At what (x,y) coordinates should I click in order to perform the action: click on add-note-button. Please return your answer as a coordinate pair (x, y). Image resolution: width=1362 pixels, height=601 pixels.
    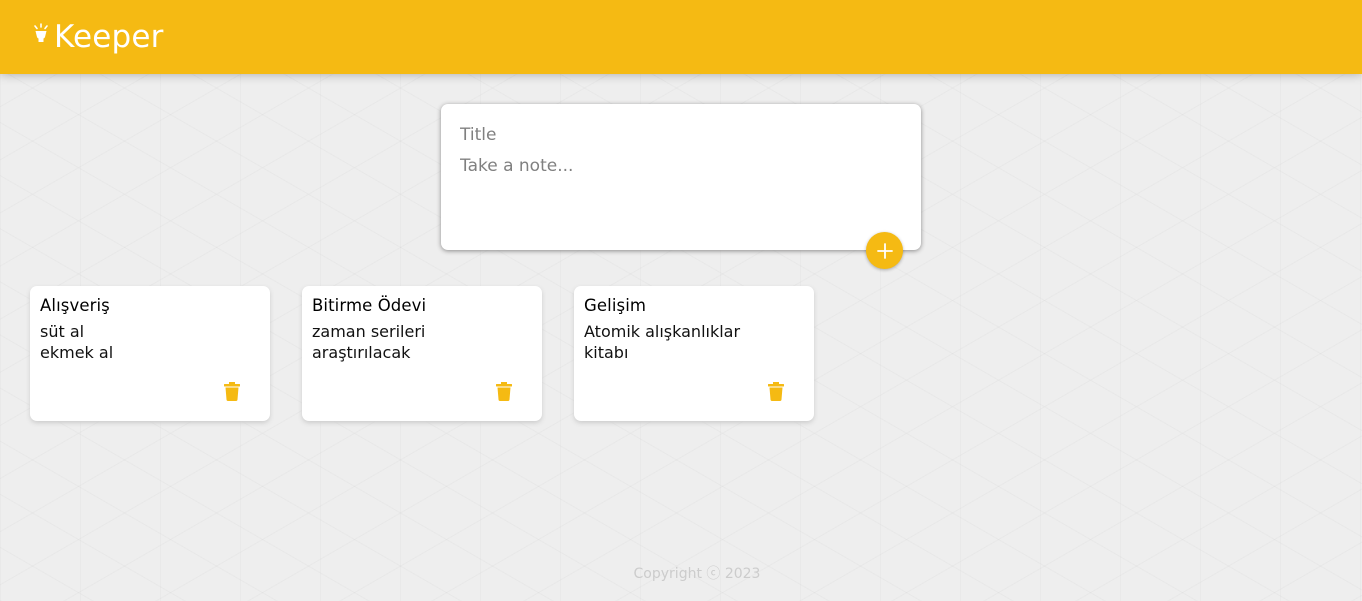
    Looking at the image, I should click on (884, 250).